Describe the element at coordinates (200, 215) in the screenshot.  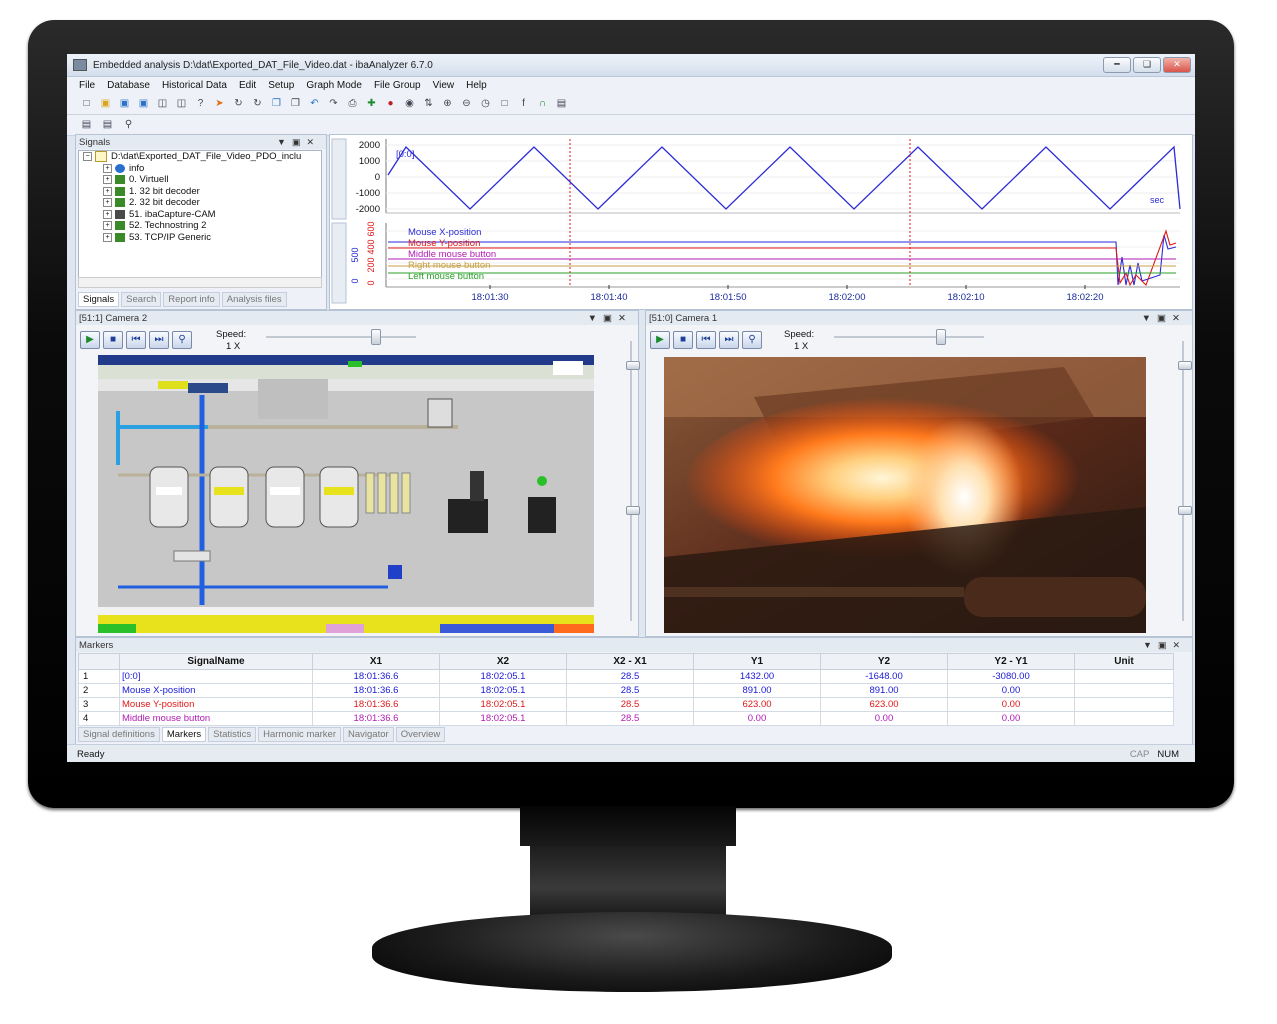
I see `tree-item-ibacapture: +51. ibaCapture-CAM` at that location.